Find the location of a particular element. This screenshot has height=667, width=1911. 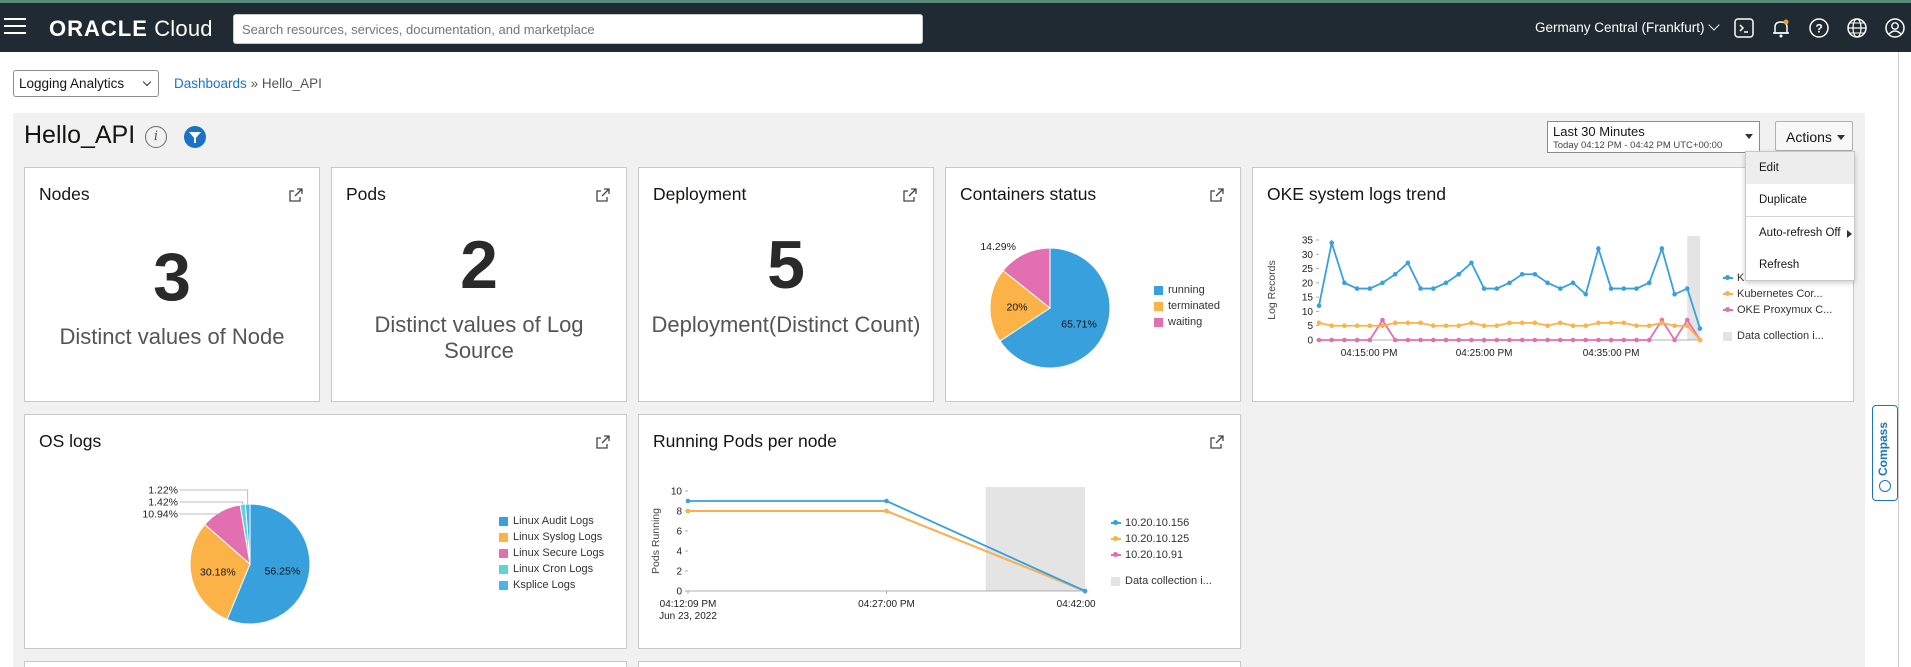

legend-item-linux-secure-logs: Linux Secure Logs is located at coordinates (551, 553).